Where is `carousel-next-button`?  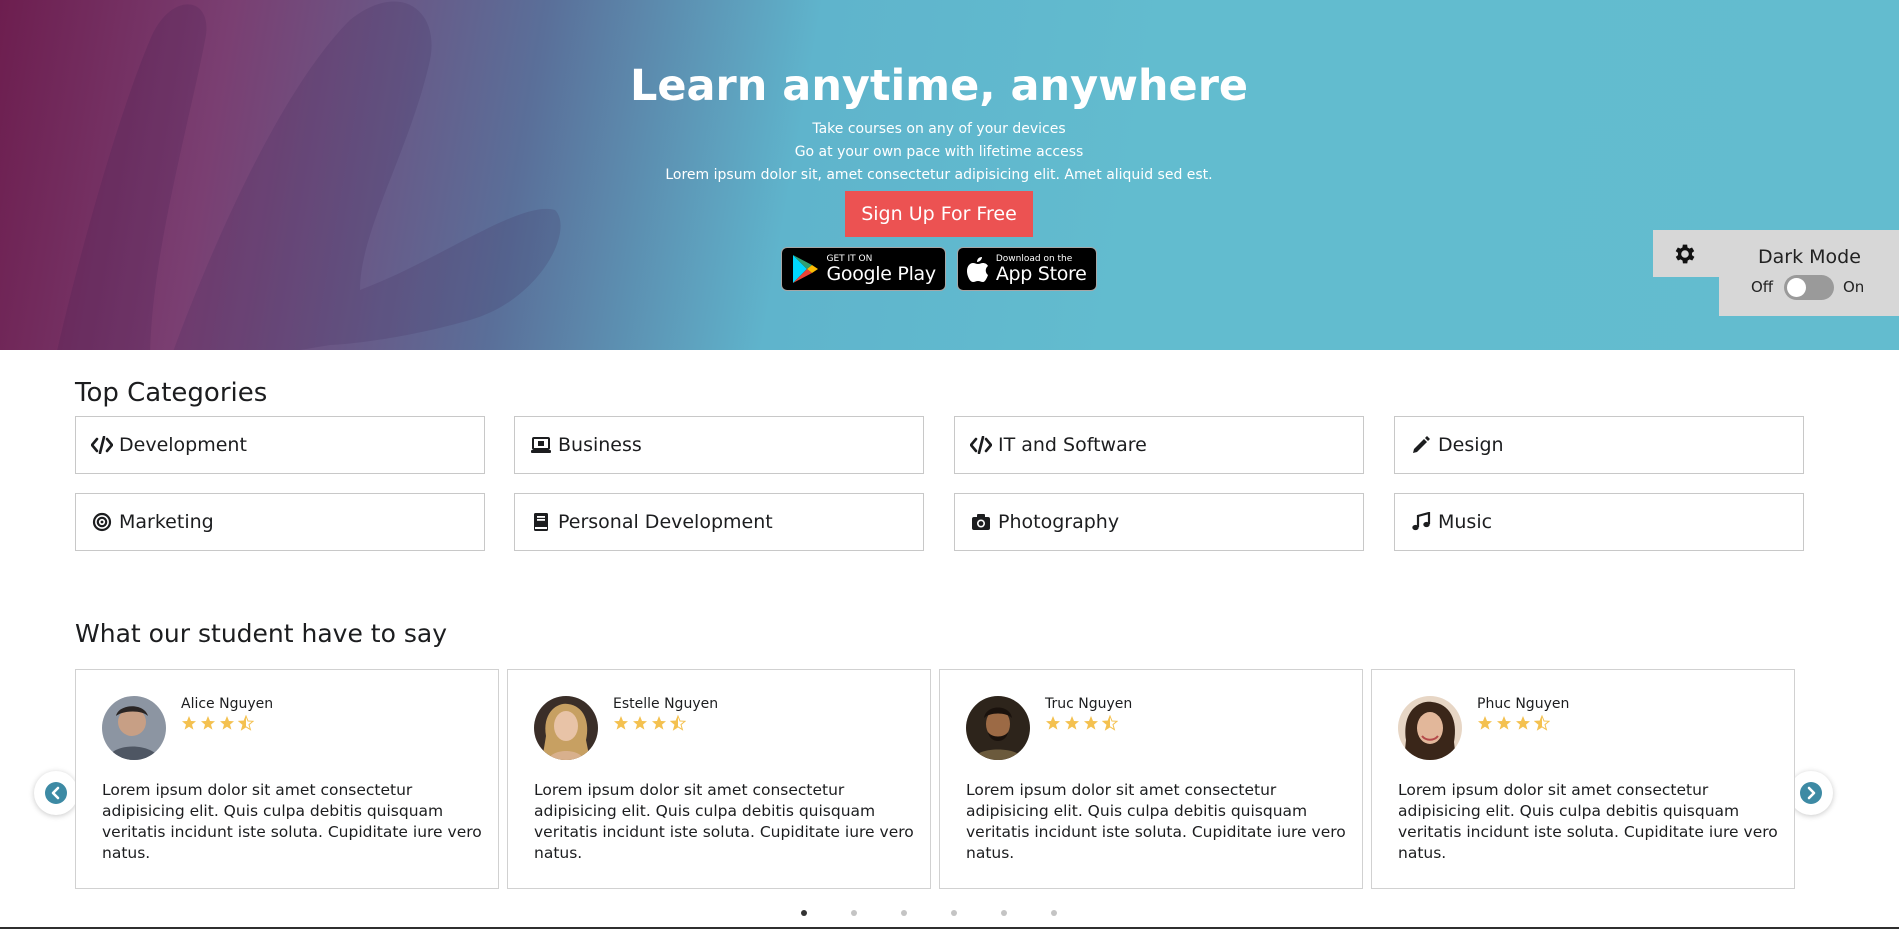
carousel-next-button is located at coordinates (1811, 793).